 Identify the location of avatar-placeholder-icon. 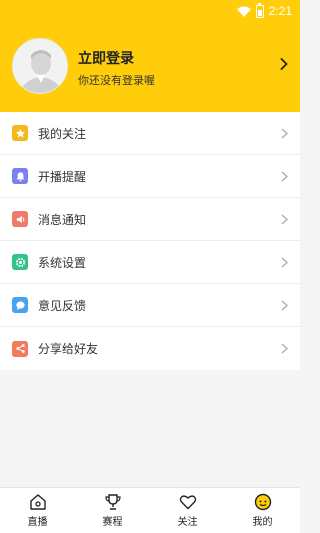
(40, 66).